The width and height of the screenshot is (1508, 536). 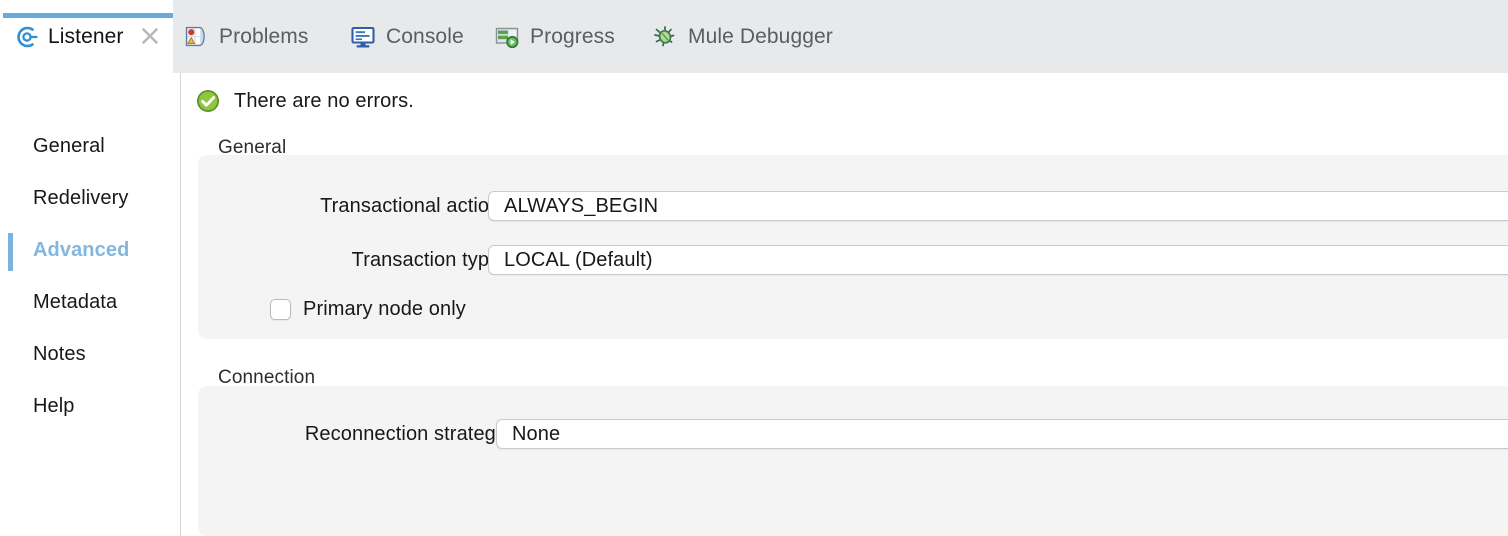 I want to click on validation-status-text: There are no errors., so click(x=324, y=100).